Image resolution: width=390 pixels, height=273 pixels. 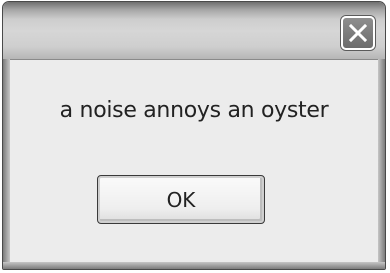 I want to click on close-button, so click(x=358, y=33).